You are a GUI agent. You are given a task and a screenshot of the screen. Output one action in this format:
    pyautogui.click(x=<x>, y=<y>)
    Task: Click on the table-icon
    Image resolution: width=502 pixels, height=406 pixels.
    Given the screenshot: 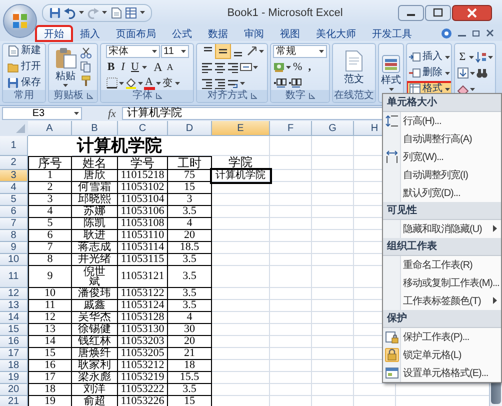 What is the action you would take?
    pyautogui.click(x=131, y=12)
    